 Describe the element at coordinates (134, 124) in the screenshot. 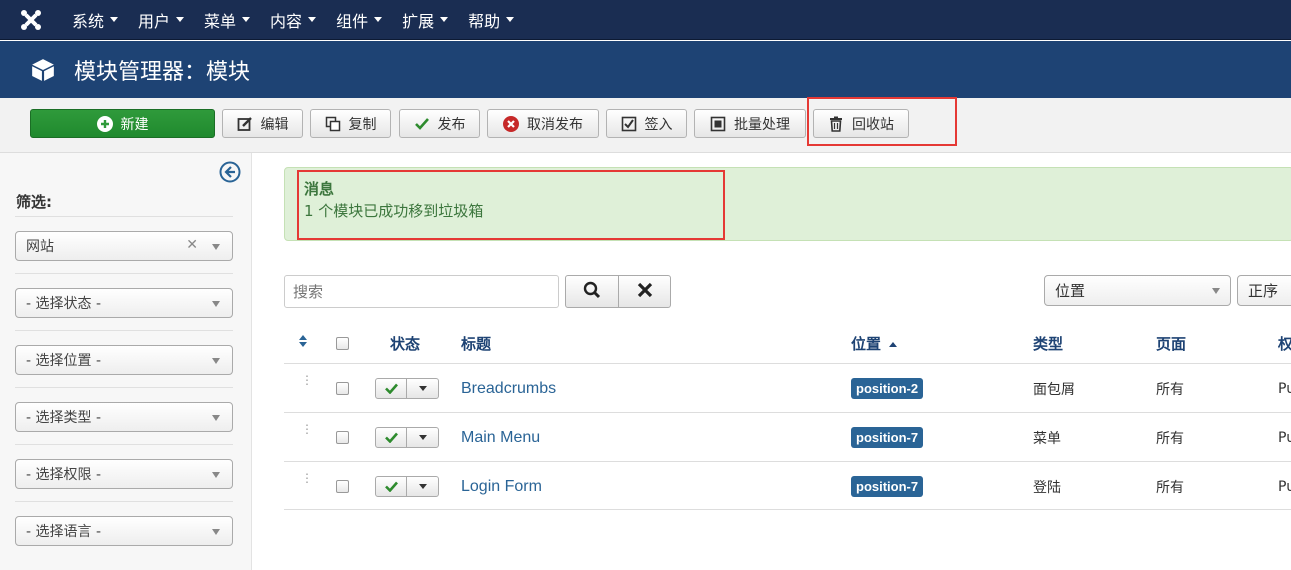

I see `new-button-label: 新建` at that location.